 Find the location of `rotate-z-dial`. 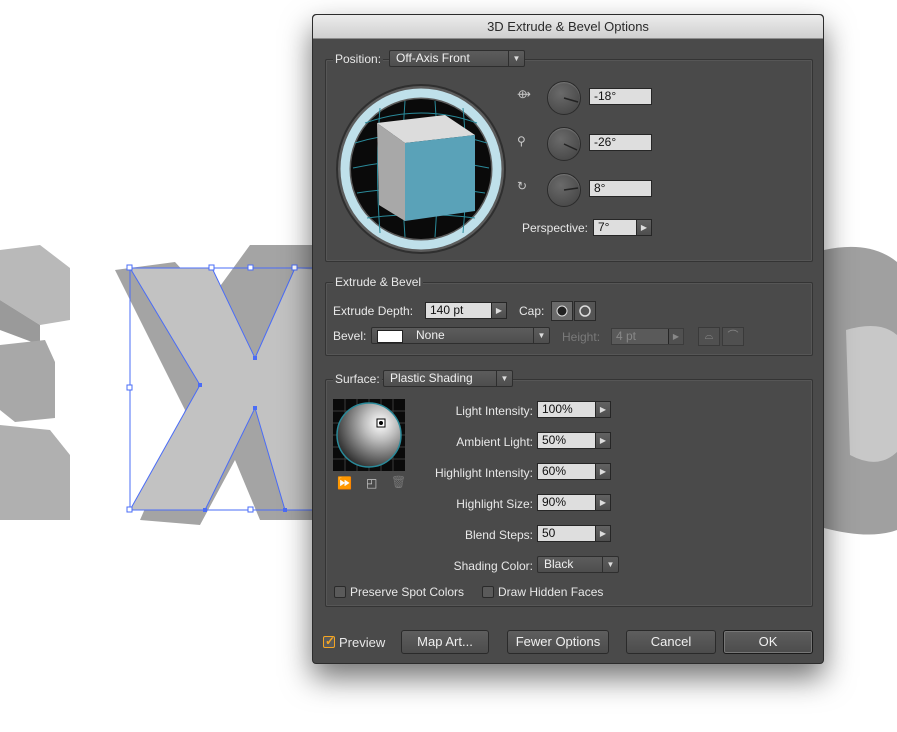

rotate-z-dial is located at coordinates (564, 190).